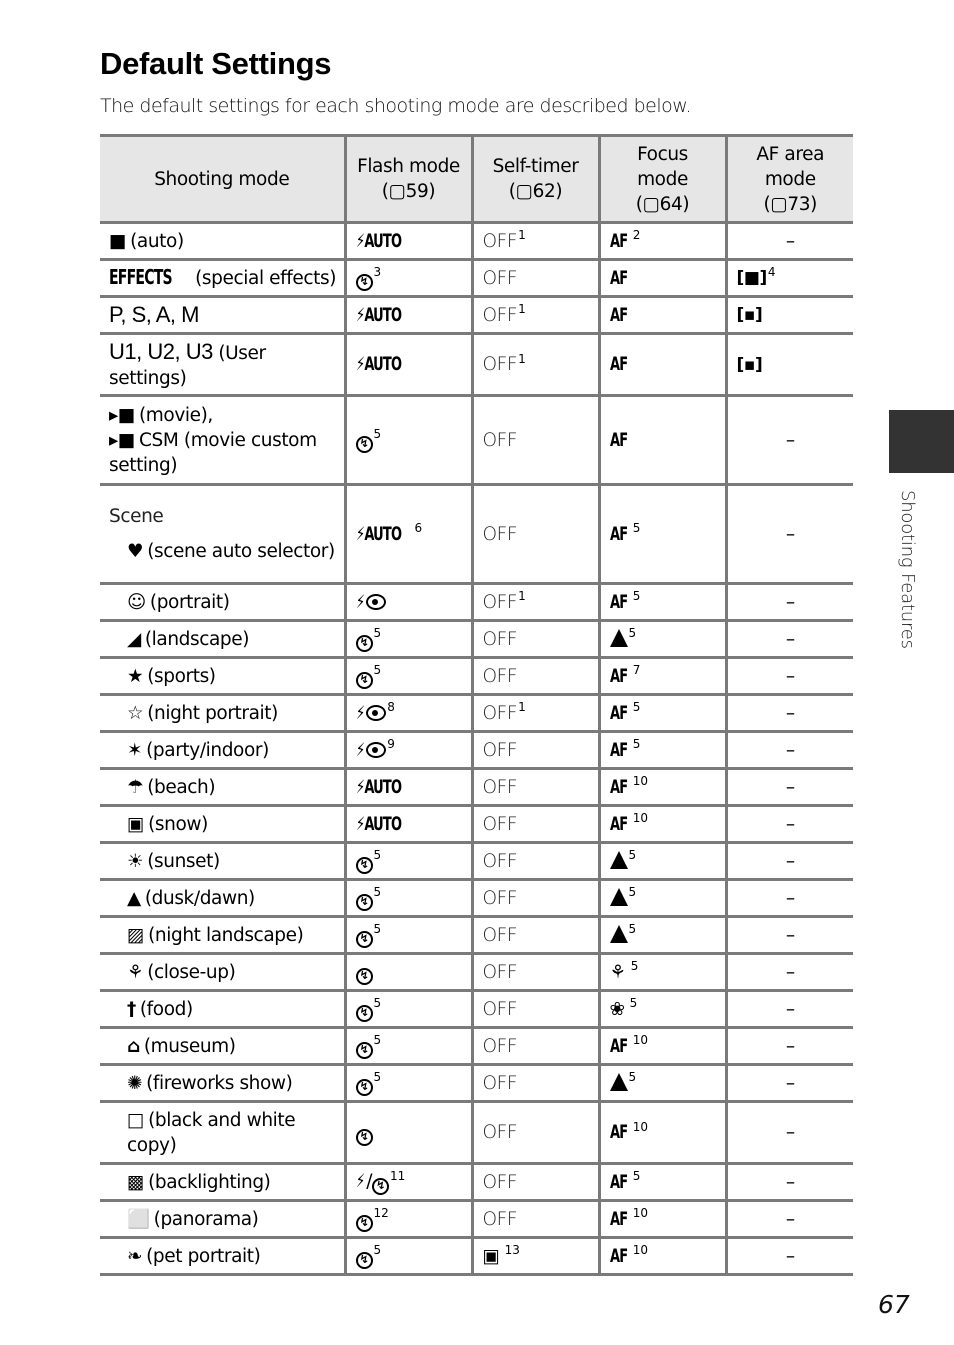  I want to click on mode-cell: ☂ (beach), so click(222, 787).